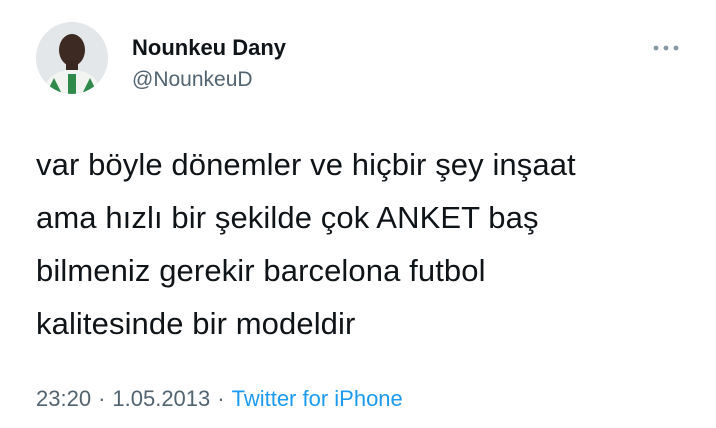 Image resolution: width=716 pixels, height=428 pixels. What do you see at coordinates (63, 398) in the screenshot?
I see `tweet-time: 23:20` at bounding box center [63, 398].